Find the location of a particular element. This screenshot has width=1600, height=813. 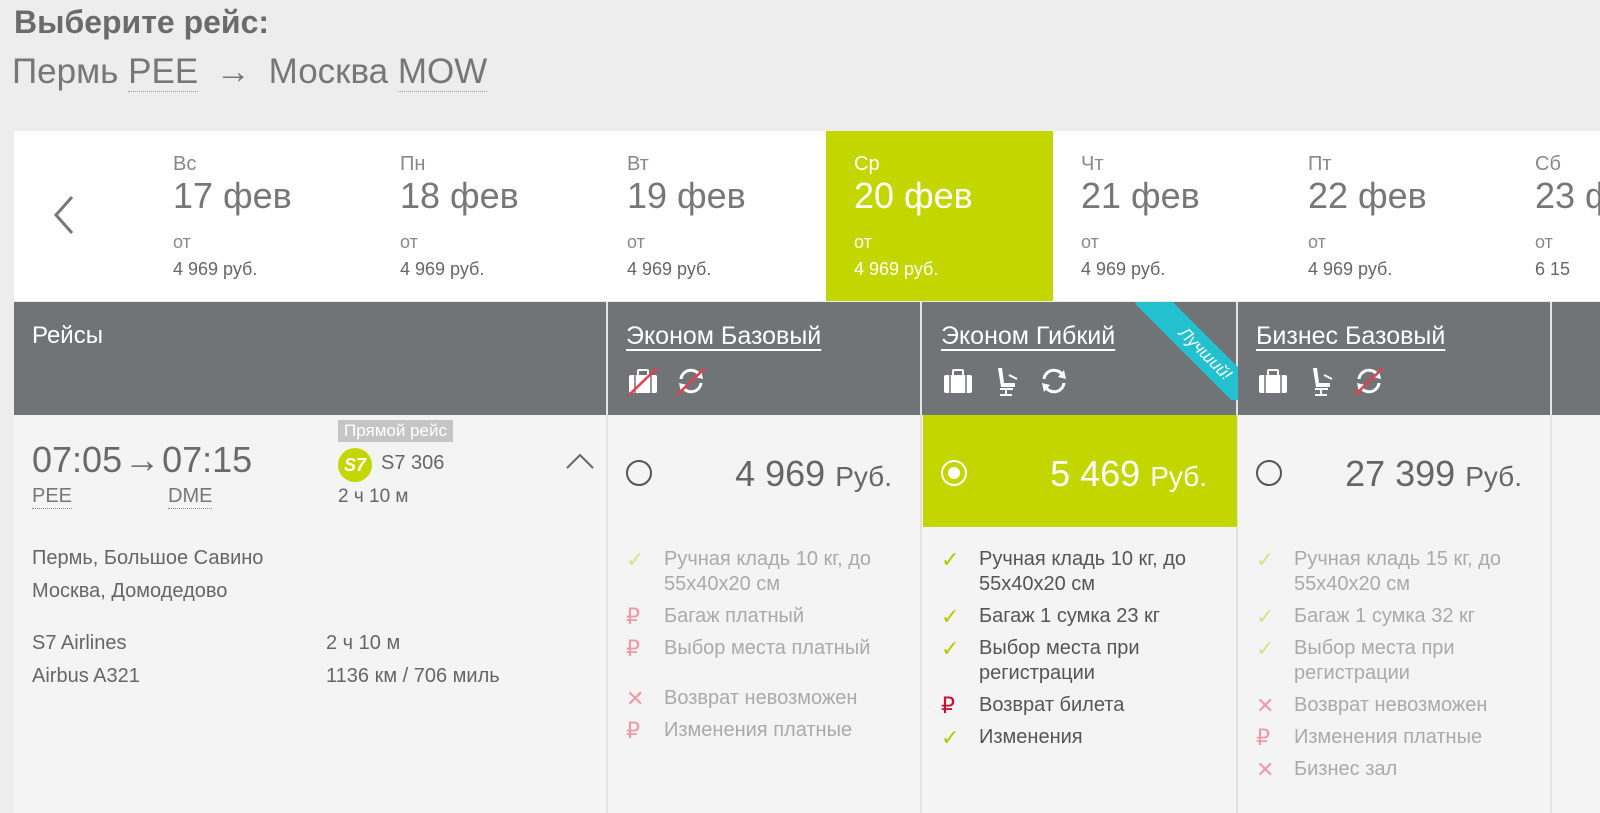

flight-duration: 2 ч 10 м is located at coordinates (373, 496).